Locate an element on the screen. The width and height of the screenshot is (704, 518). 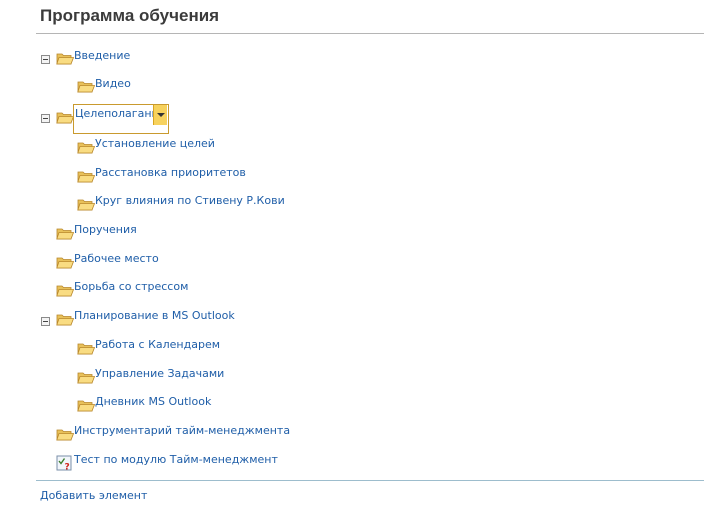
tree-node-goal-setting: Целеполагание is located at coordinates (140, 120).